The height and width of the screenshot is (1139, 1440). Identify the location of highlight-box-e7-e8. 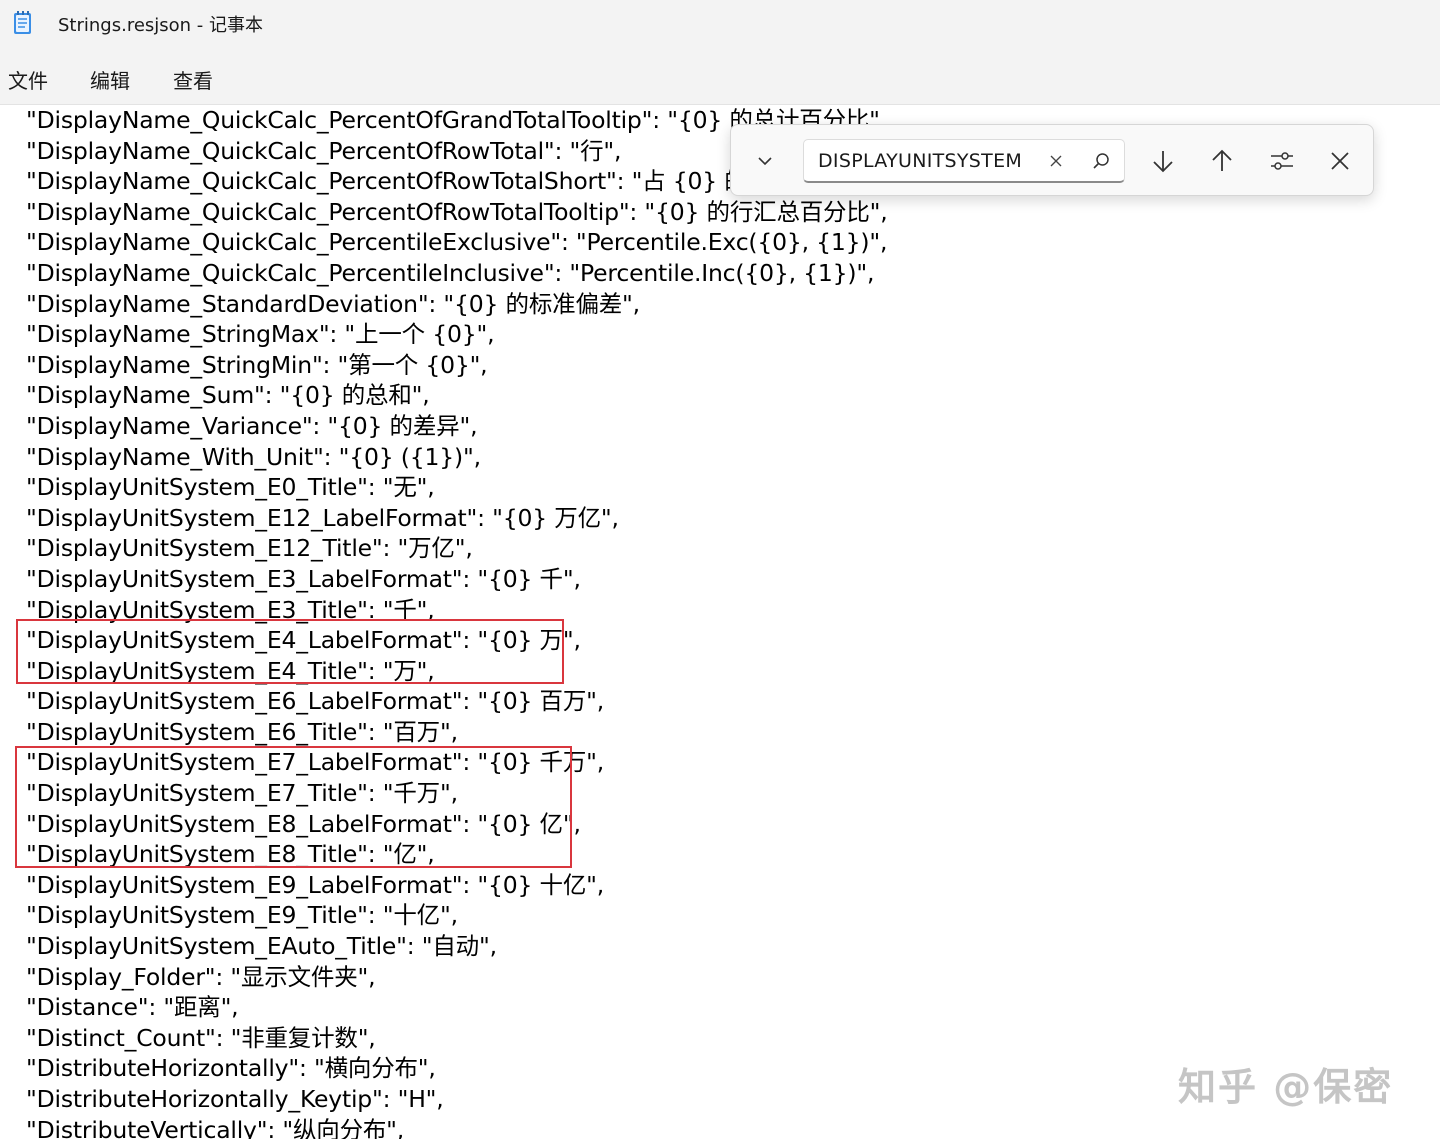
(293, 807).